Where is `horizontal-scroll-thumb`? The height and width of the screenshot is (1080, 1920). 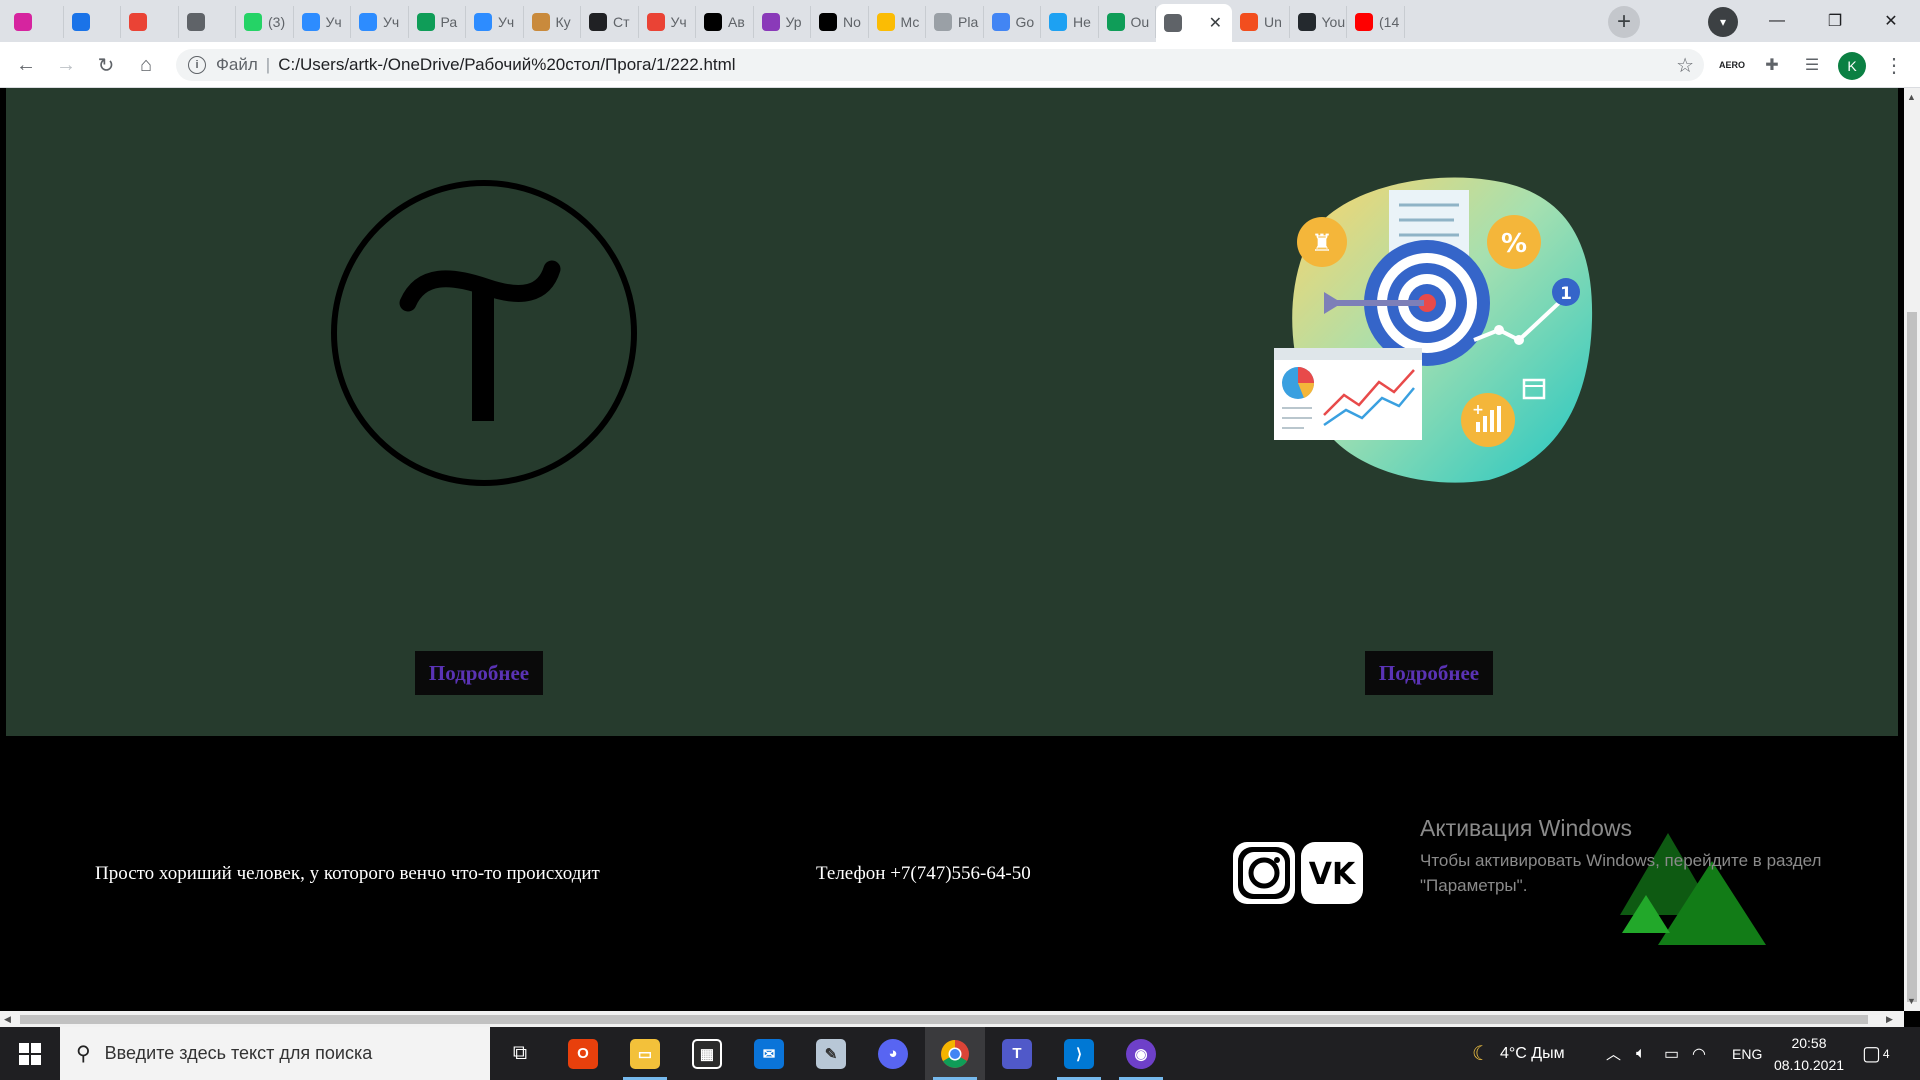
horizontal-scroll-thumb is located at coordinates (944, 1019).